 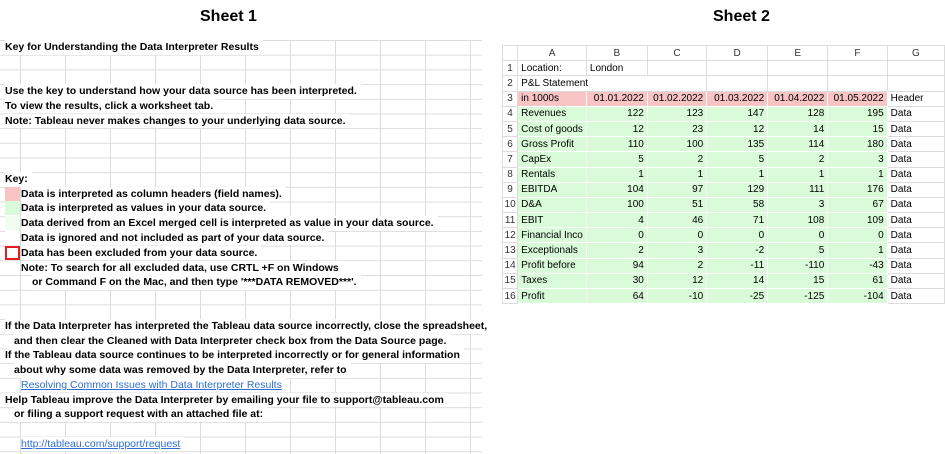 What do you see at coordinates (552, 53) in the screenshot?
I see `column-header: A` at bounding box center [552, 53].